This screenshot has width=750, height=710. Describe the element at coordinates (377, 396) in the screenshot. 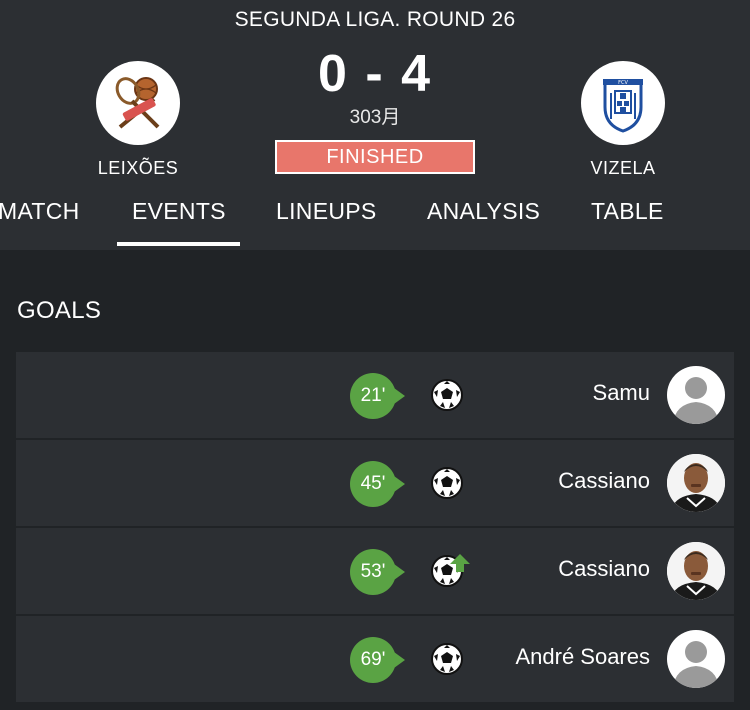

I see `minute-badge: 21'` at that location.